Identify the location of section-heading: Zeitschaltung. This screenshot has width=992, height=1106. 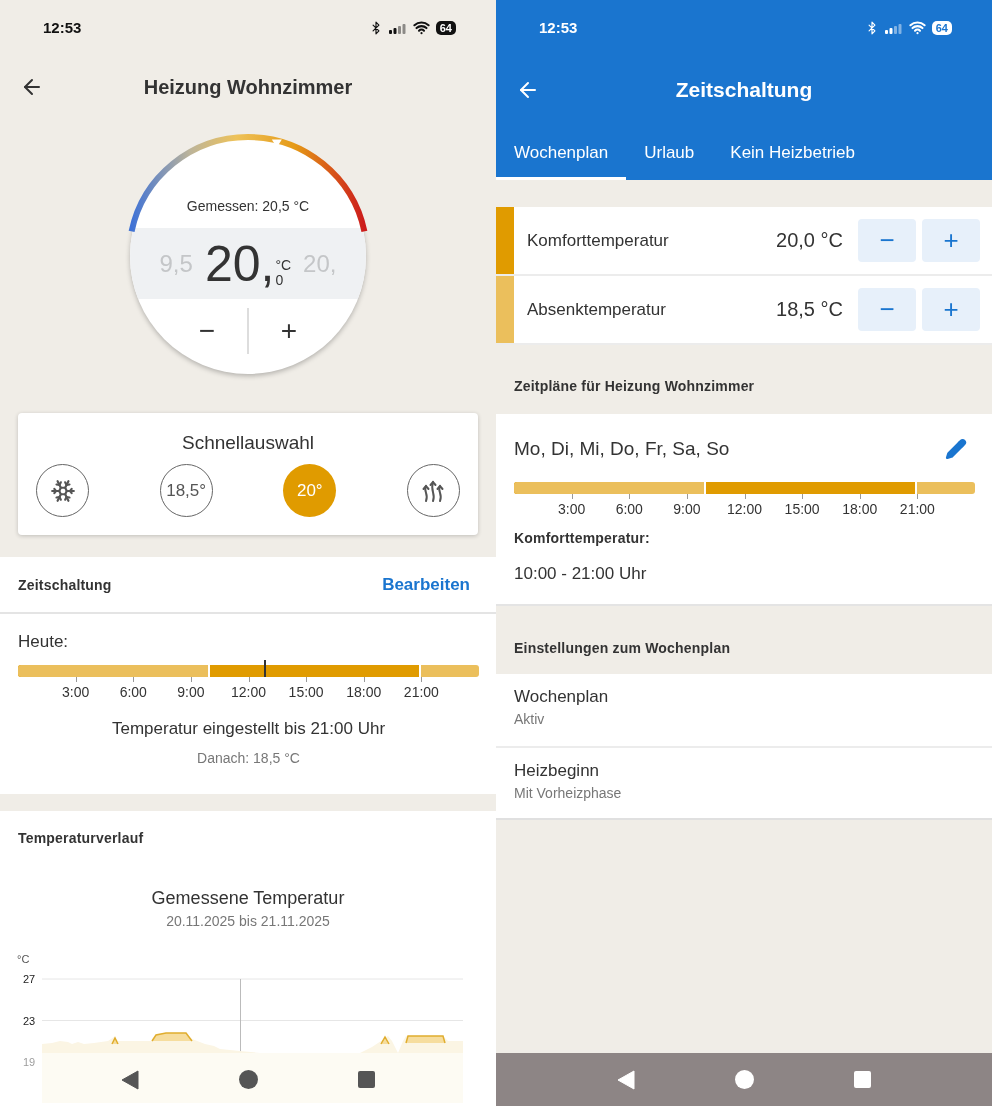
(65, 584).